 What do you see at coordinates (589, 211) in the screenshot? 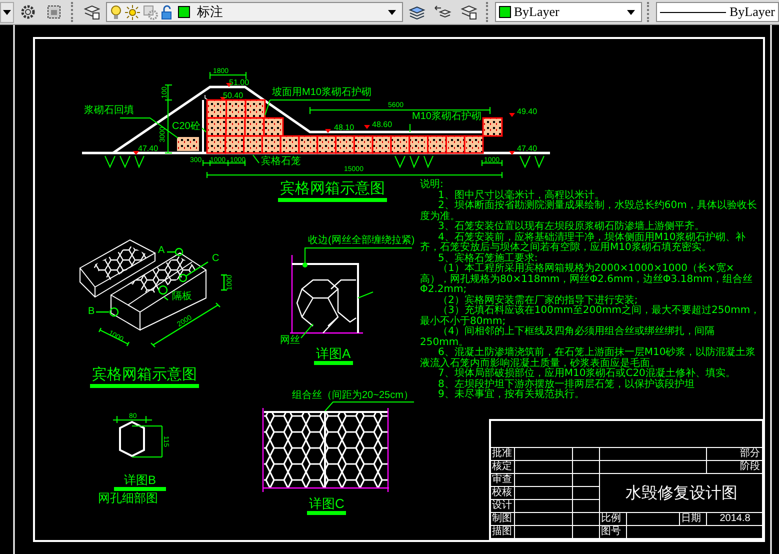
I see `note-text: 2、坝体断面按省勘测院测量成果绘制，水毁总长约60m，具体以验收长度为准。` at bounding box center [589, 211].